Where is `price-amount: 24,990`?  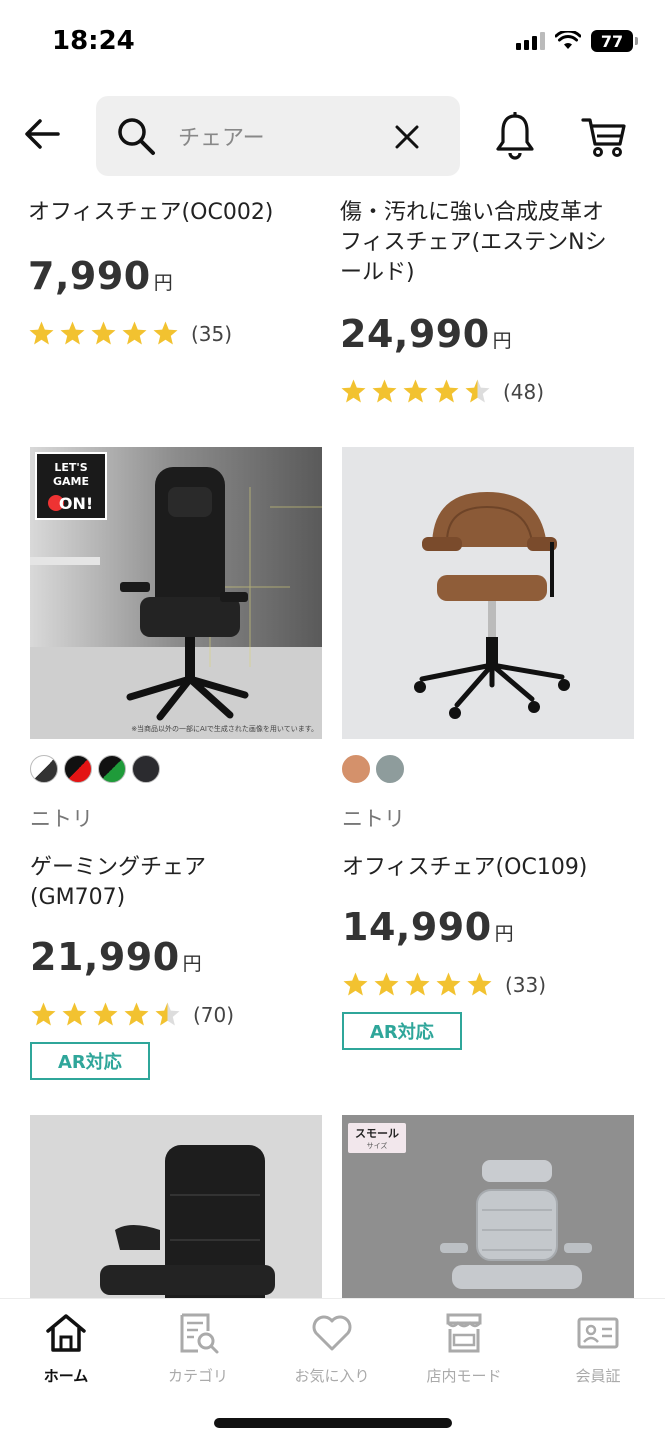
price-amount: 24,990 is located at coordinates (415, 334).